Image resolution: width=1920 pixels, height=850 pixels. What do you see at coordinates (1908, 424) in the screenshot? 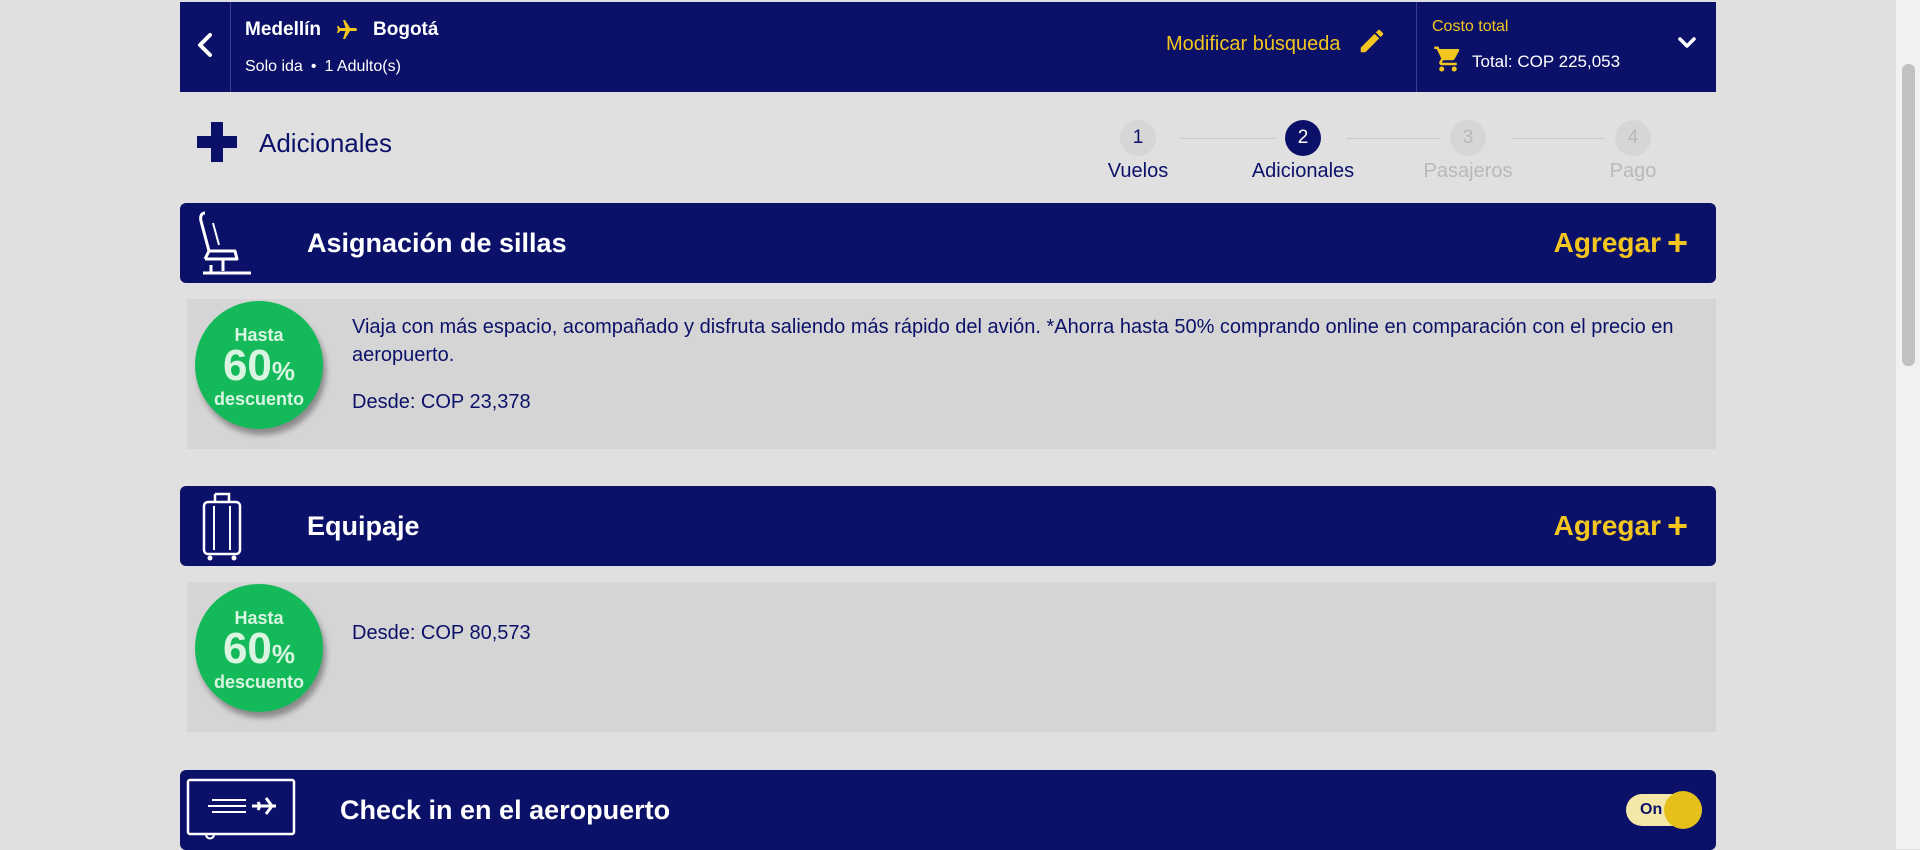
I see `page-scrollbar` at bounding box center [1908, 424].